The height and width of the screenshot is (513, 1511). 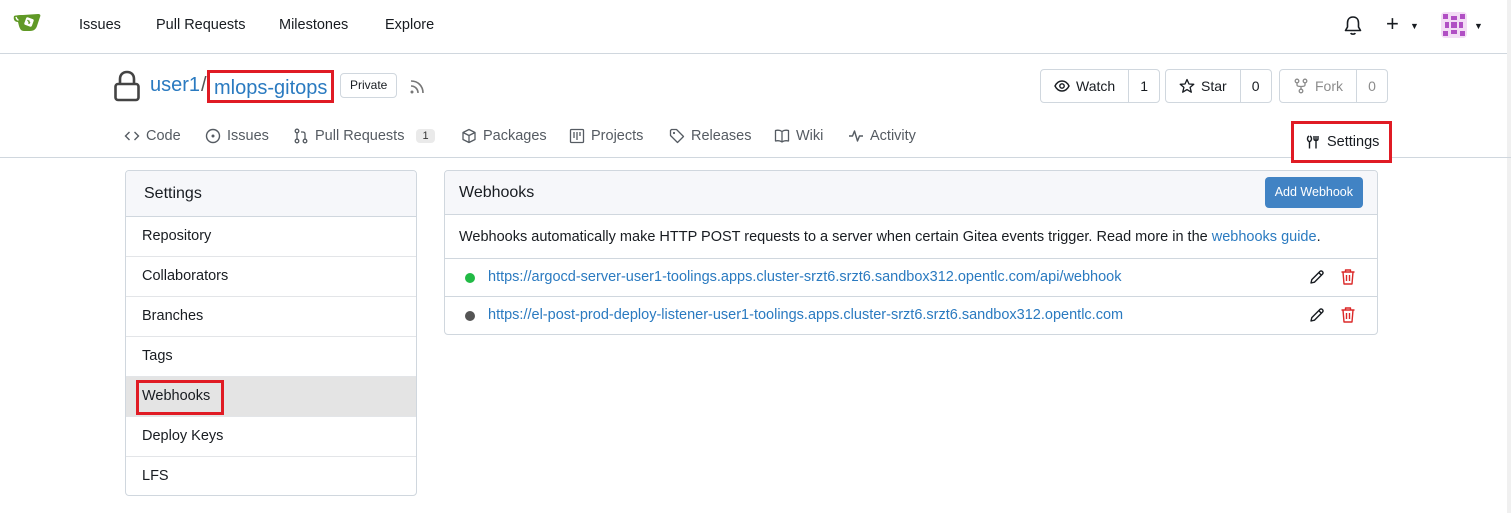 What do you see at coordinates (271, 86) in the screenshot?
I see `repo-name-link: mlops-gitops` at bounding box center [271, 86].